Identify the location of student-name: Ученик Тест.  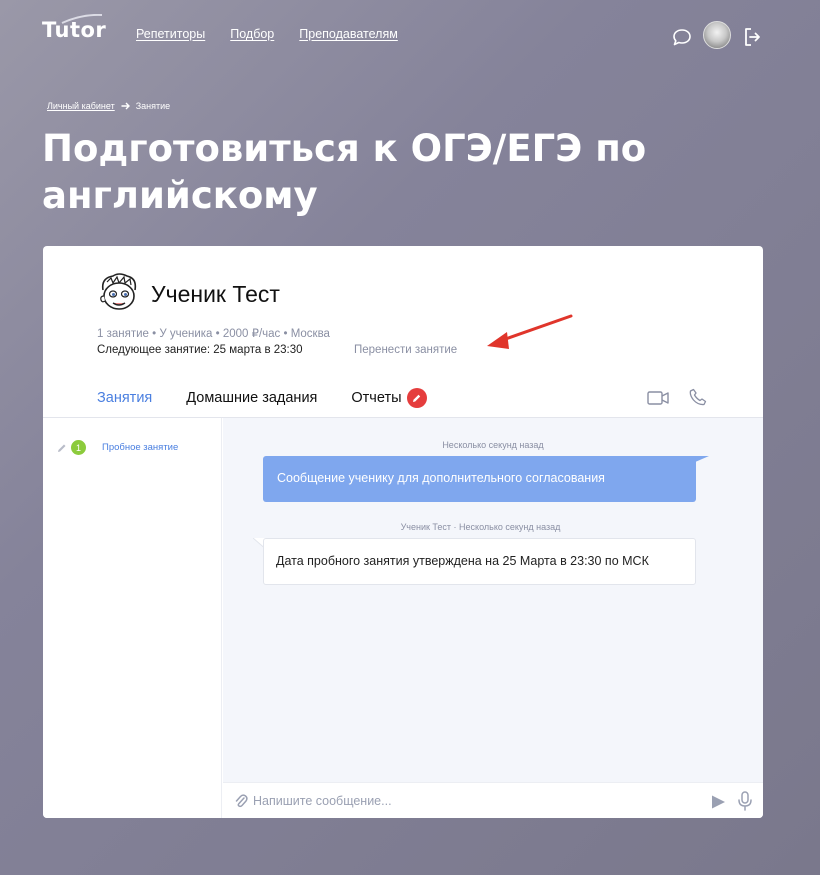
(215, 294).